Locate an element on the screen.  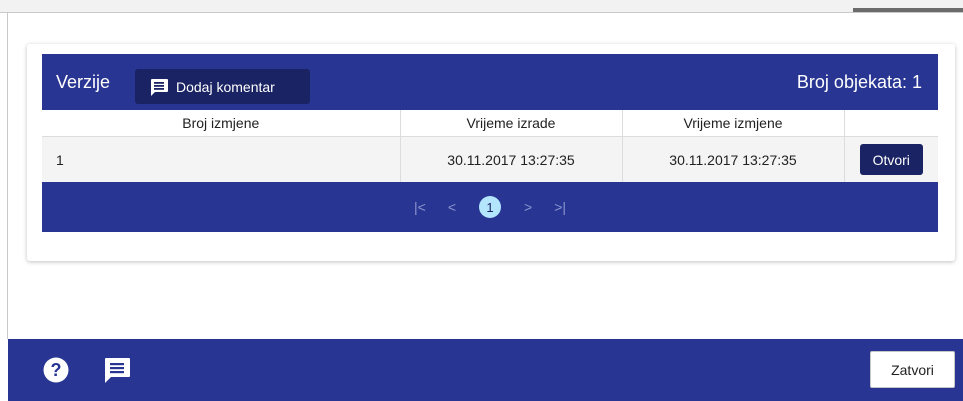
last-page-button: >| is located at coordinates (560, 207).